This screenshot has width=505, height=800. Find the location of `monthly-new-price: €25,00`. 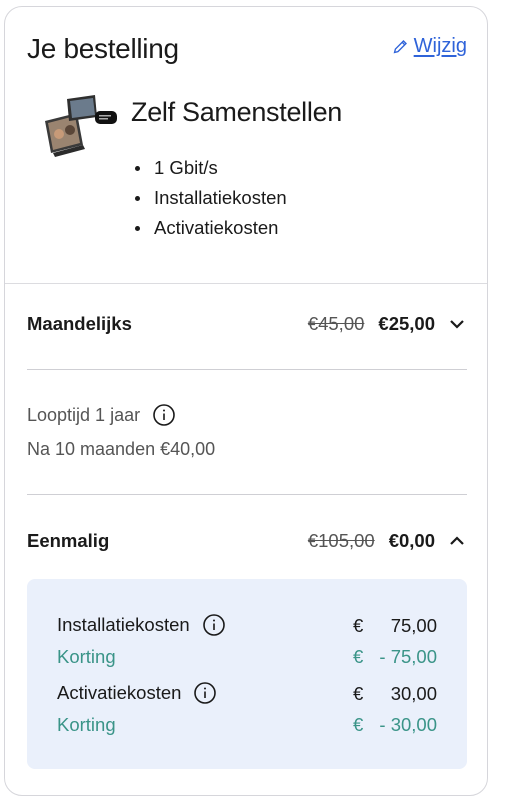

monthly-new-price: €25,00 is located at coordinates (406, 323).